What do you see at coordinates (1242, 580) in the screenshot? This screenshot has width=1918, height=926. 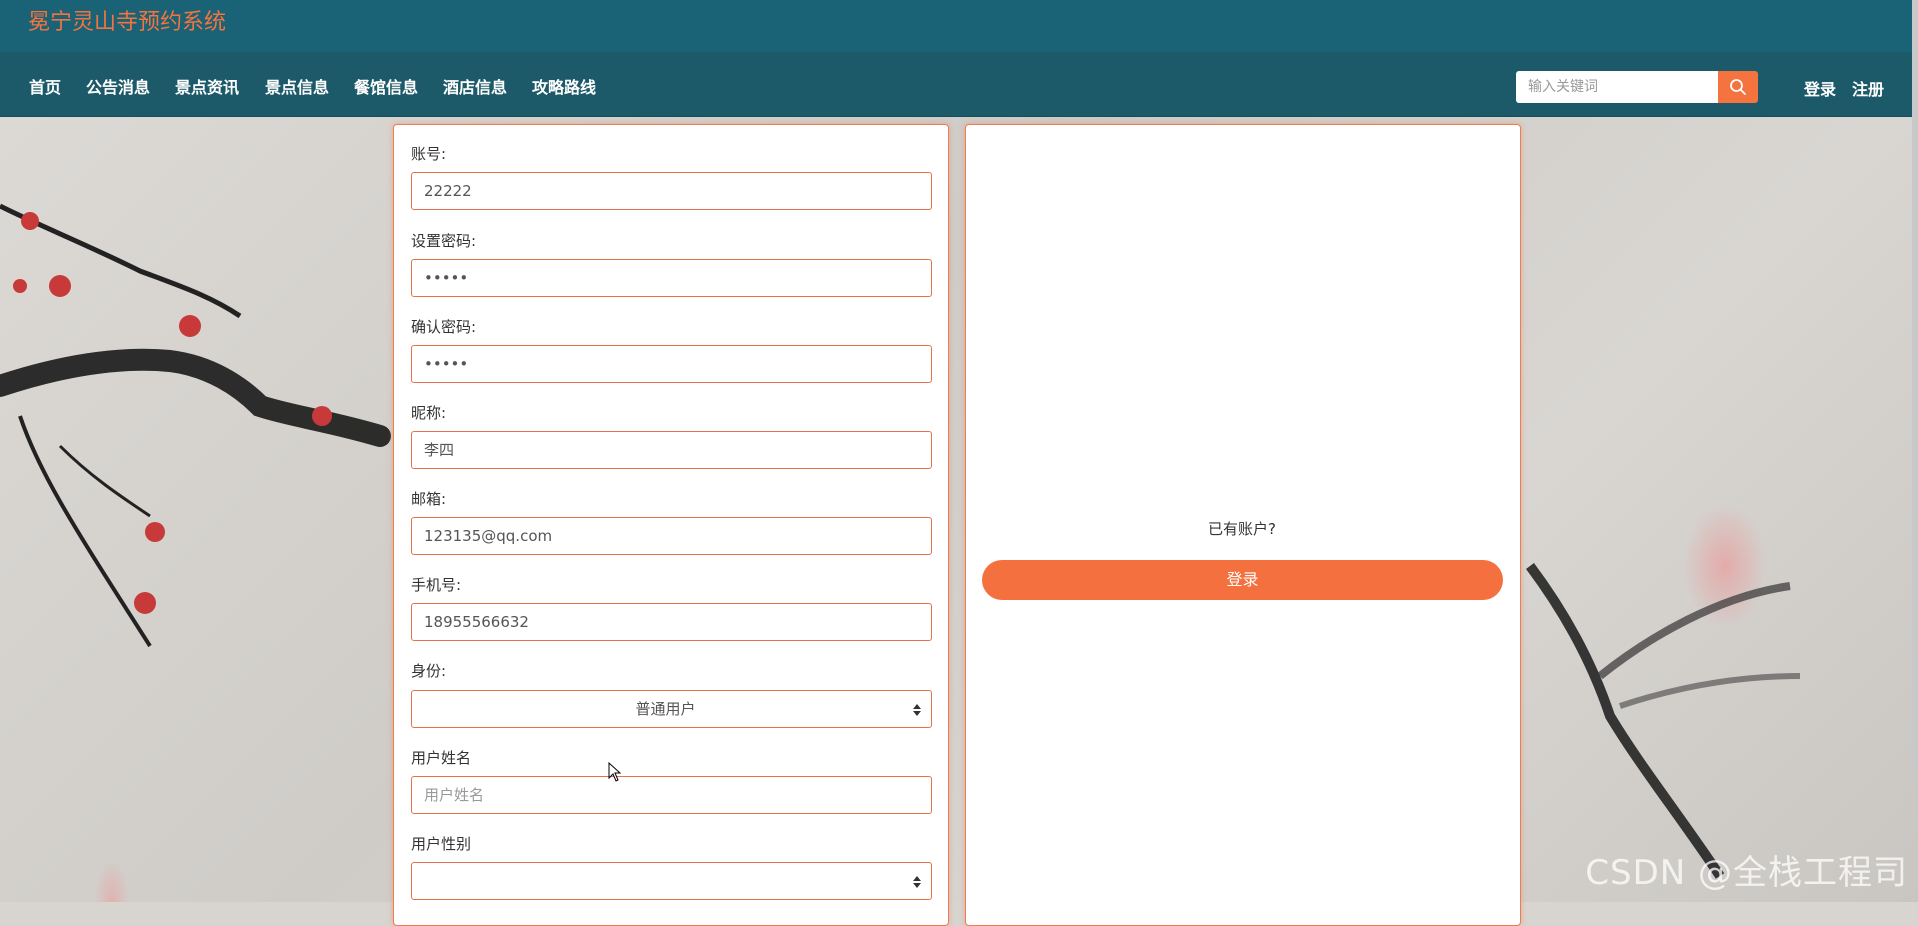 I see `login-button: 登录` at bounding box center [1242, 580].